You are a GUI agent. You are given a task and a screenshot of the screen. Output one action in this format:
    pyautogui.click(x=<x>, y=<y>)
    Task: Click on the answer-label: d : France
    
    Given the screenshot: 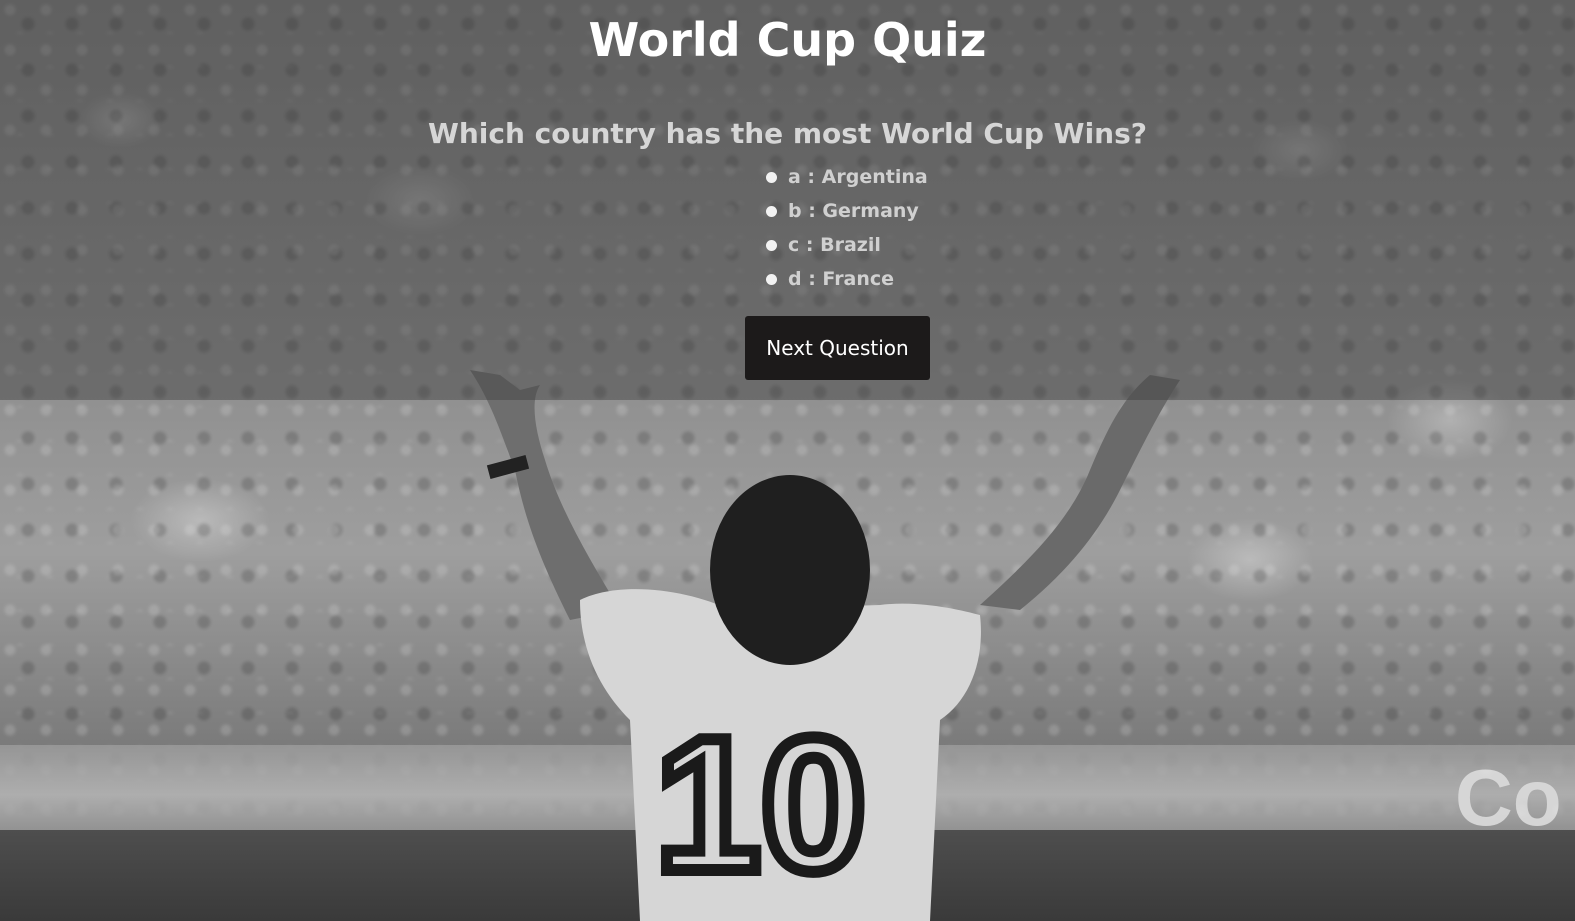 What is the action you would take?
    pyautogui.click(x=841, y=279)
    